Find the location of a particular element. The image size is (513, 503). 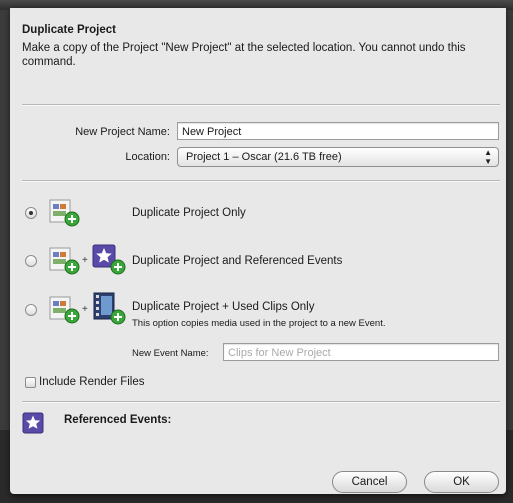

location-value: Project 1 – Oscar (21.6 TB free) is located at coordinates (264, 157).